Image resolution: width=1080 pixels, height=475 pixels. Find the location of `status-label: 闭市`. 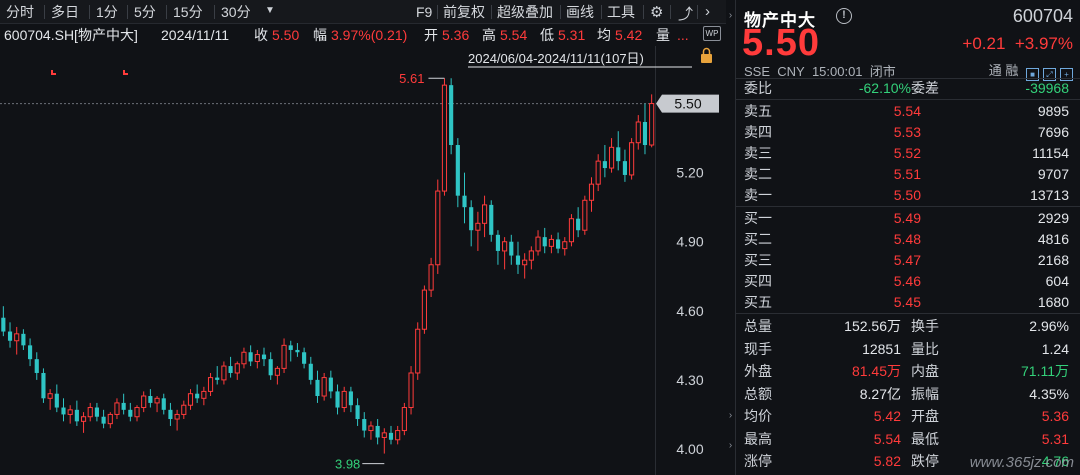

status-label: 闭市 is located at coordinates (882, 71).